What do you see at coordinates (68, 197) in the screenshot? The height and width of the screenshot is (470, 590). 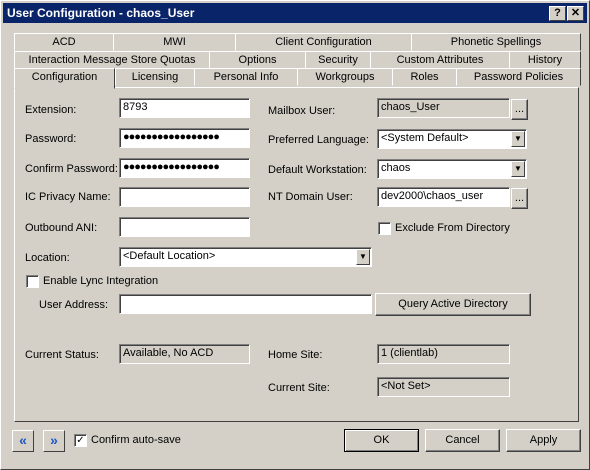 I see `ic-privacy-name-label: IC Privacy Name:` at bounding box center [68, 197].